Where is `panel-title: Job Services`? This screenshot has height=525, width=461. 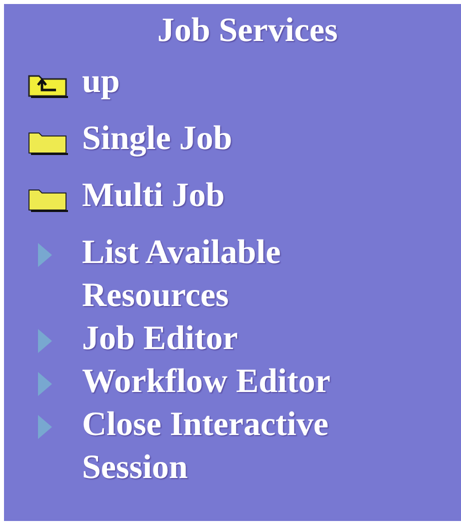 panel-title: Job Services is located at coordinates (247, 31).